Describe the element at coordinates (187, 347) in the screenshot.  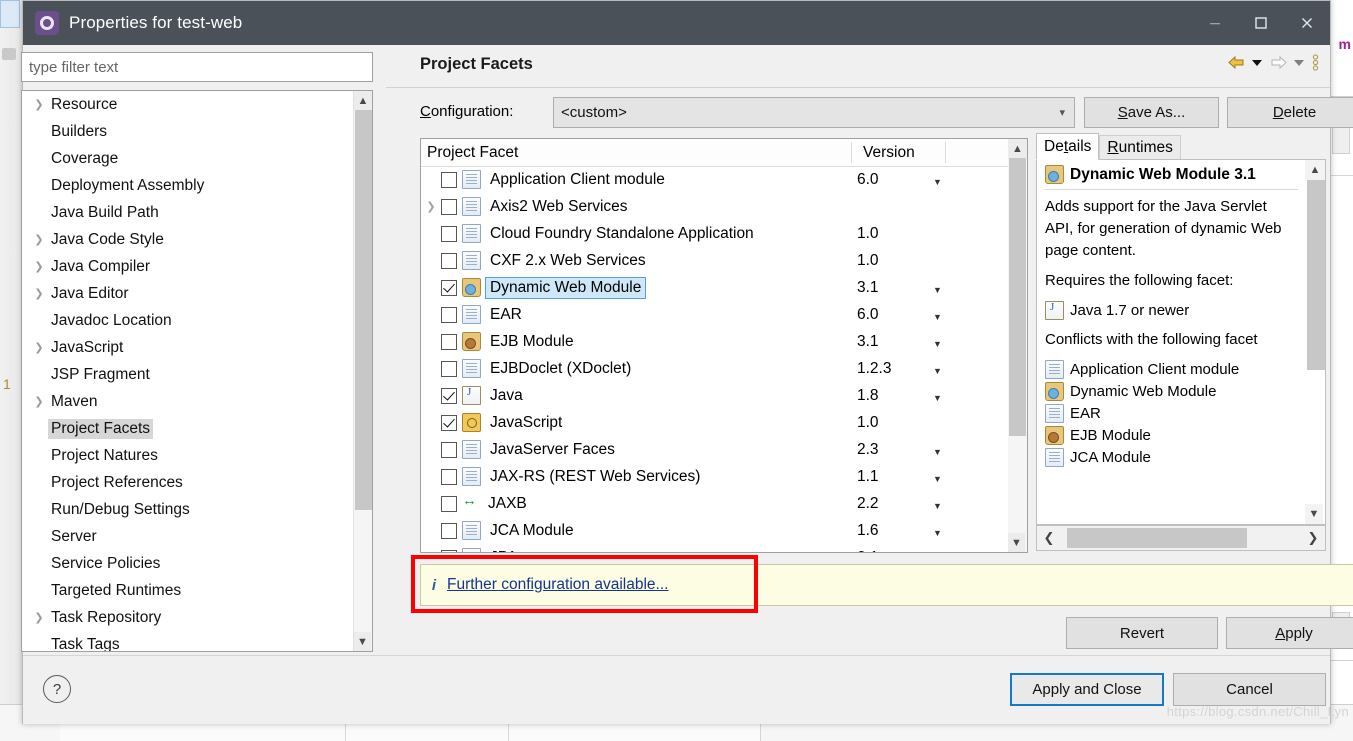
I see `sidebar-item-javascript: ❯ JavaScript` at that location.